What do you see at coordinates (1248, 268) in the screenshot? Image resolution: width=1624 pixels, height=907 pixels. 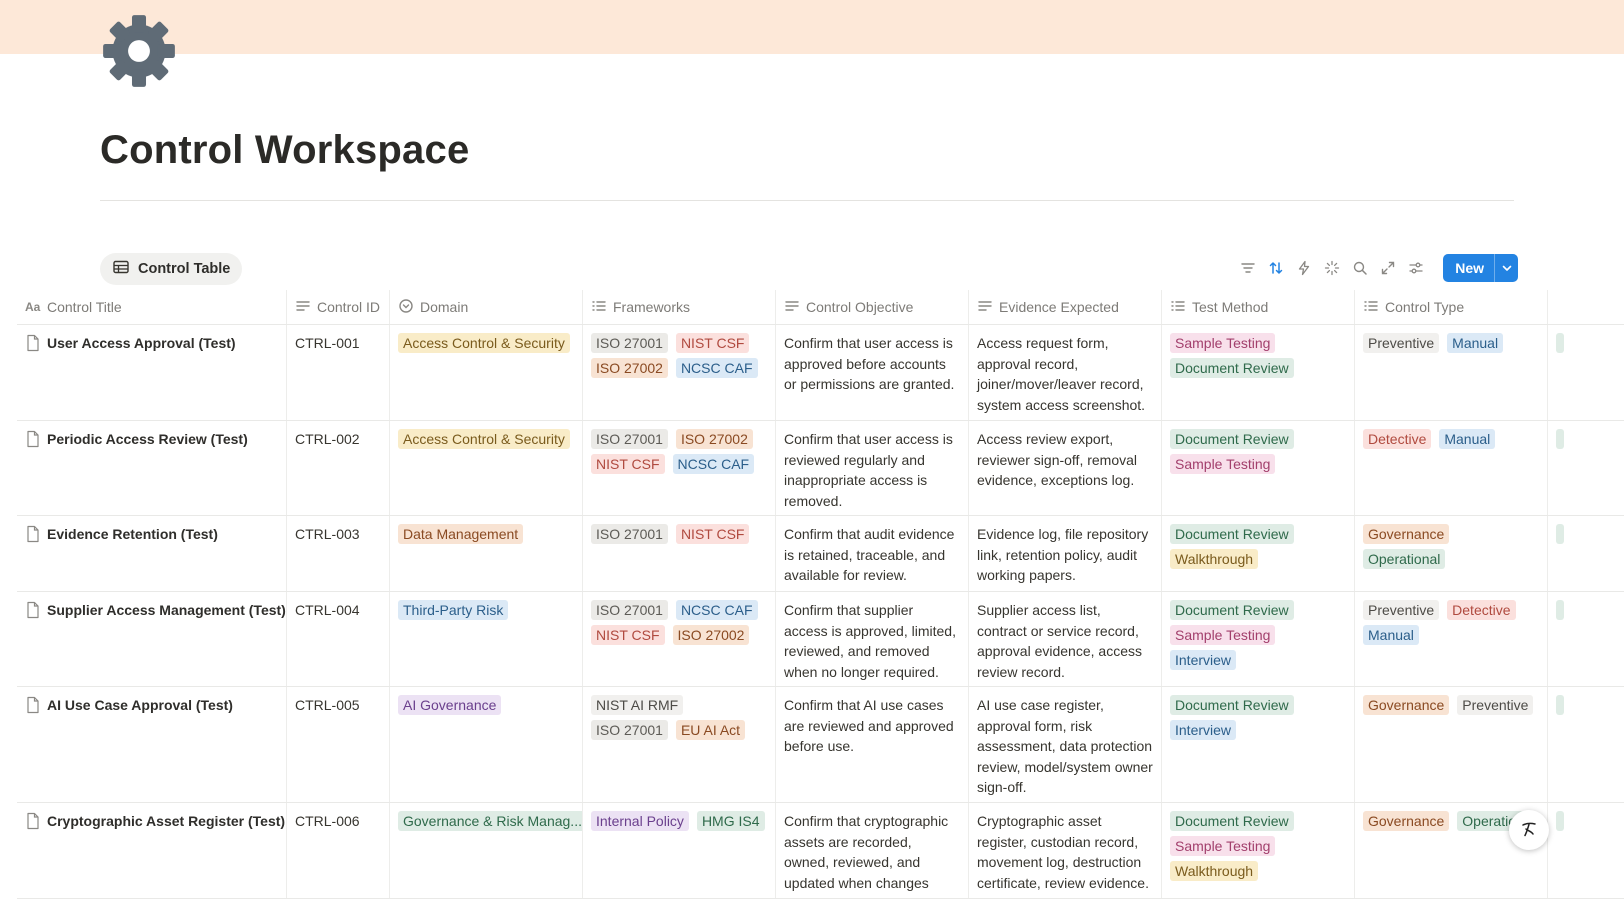 I see `filter-icon` at bounding box center [1248, 268].